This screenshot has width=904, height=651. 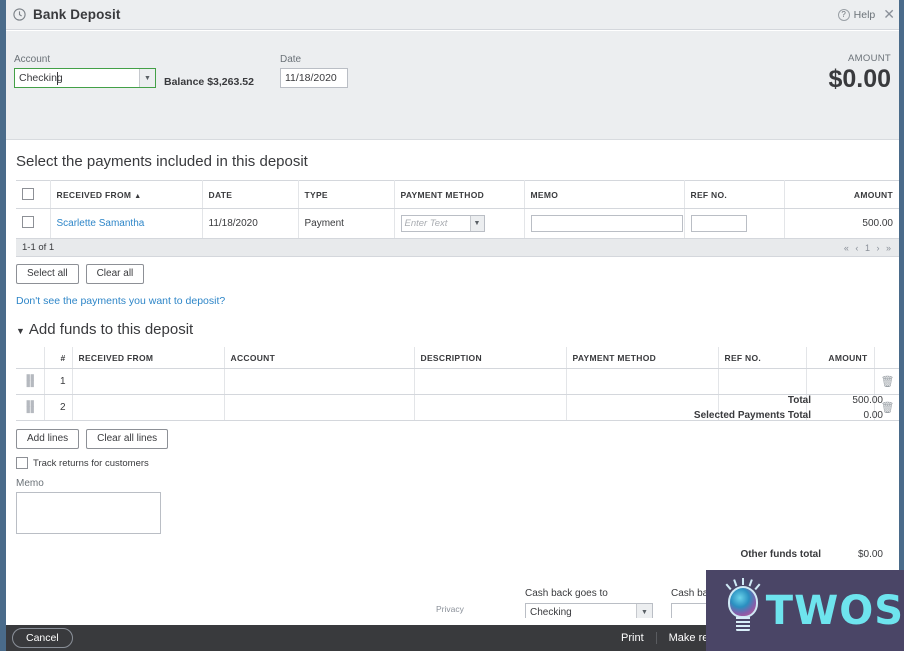 I want to click on selected-total-row: Selected Payments Total 0.00, so click(x=767, y=415).